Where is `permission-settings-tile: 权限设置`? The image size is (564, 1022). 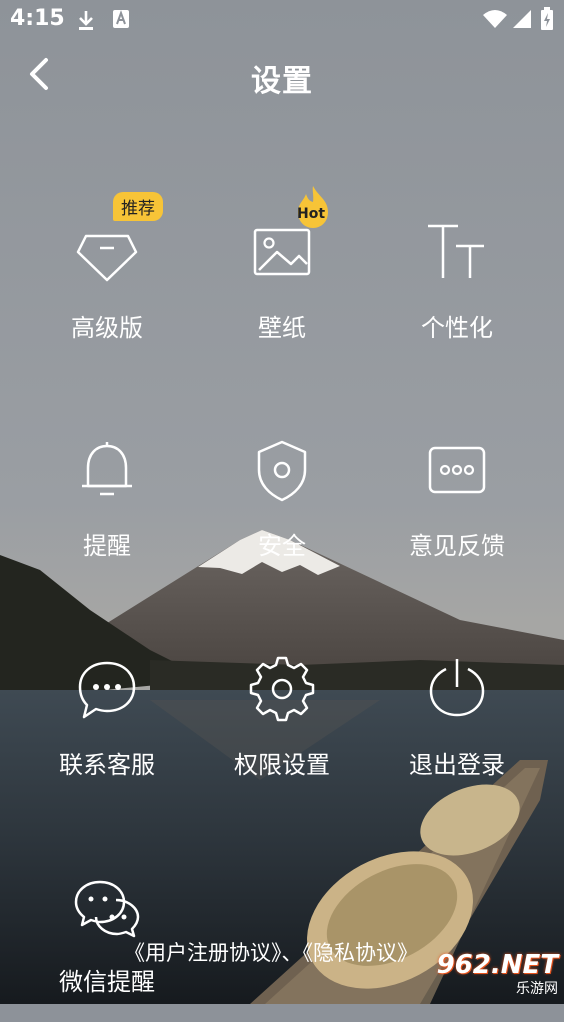
permission-settings-tile: 权限设置 is located at coordinates (282, 730).